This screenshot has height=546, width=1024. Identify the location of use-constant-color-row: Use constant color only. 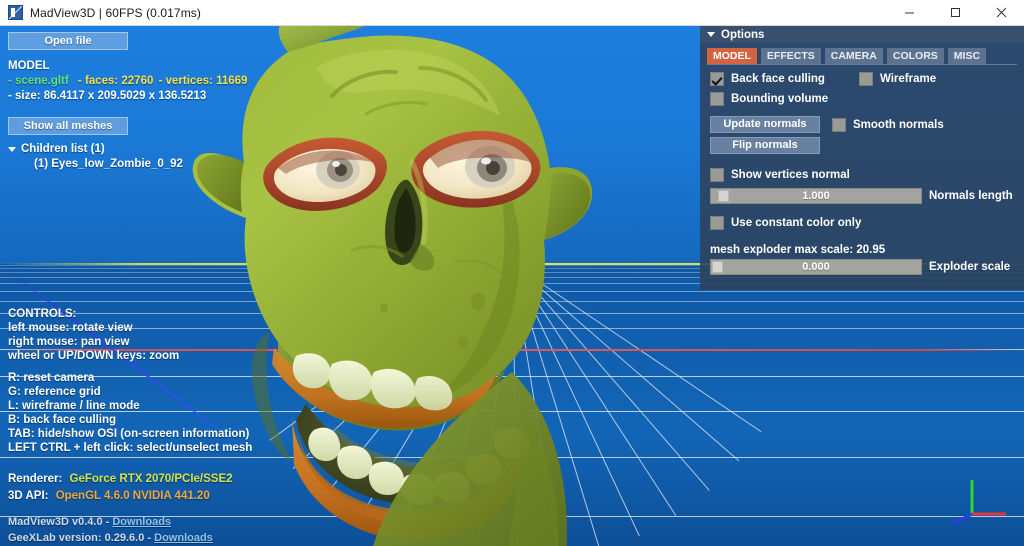
(862, 223).